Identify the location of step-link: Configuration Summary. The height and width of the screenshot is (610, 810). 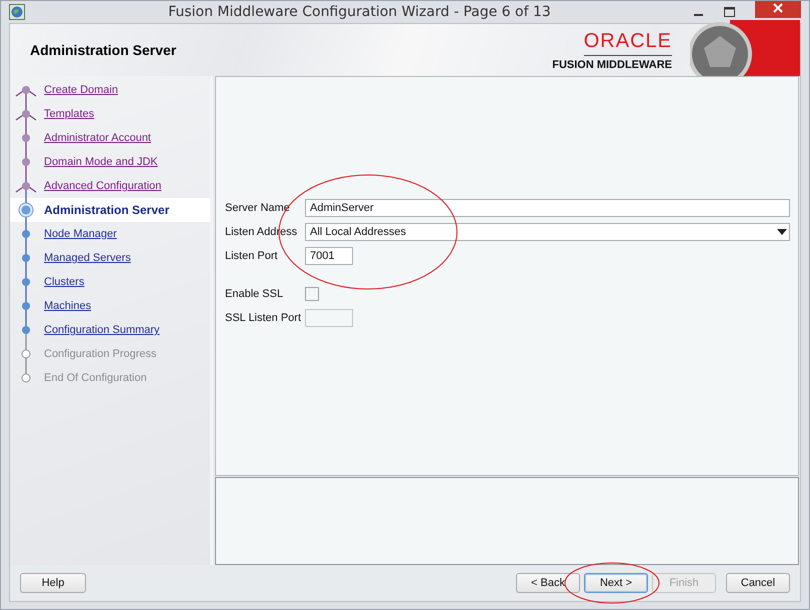
(102, 330).